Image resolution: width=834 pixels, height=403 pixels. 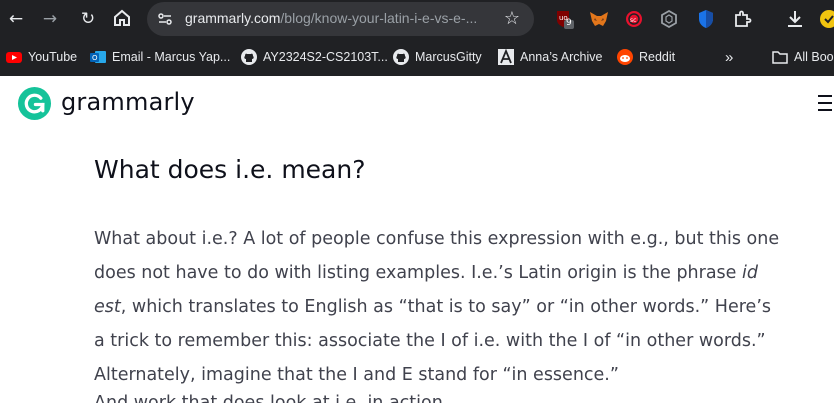 I want to click on grammarly-wordmark: grammarly, so click(x=128, y=102).